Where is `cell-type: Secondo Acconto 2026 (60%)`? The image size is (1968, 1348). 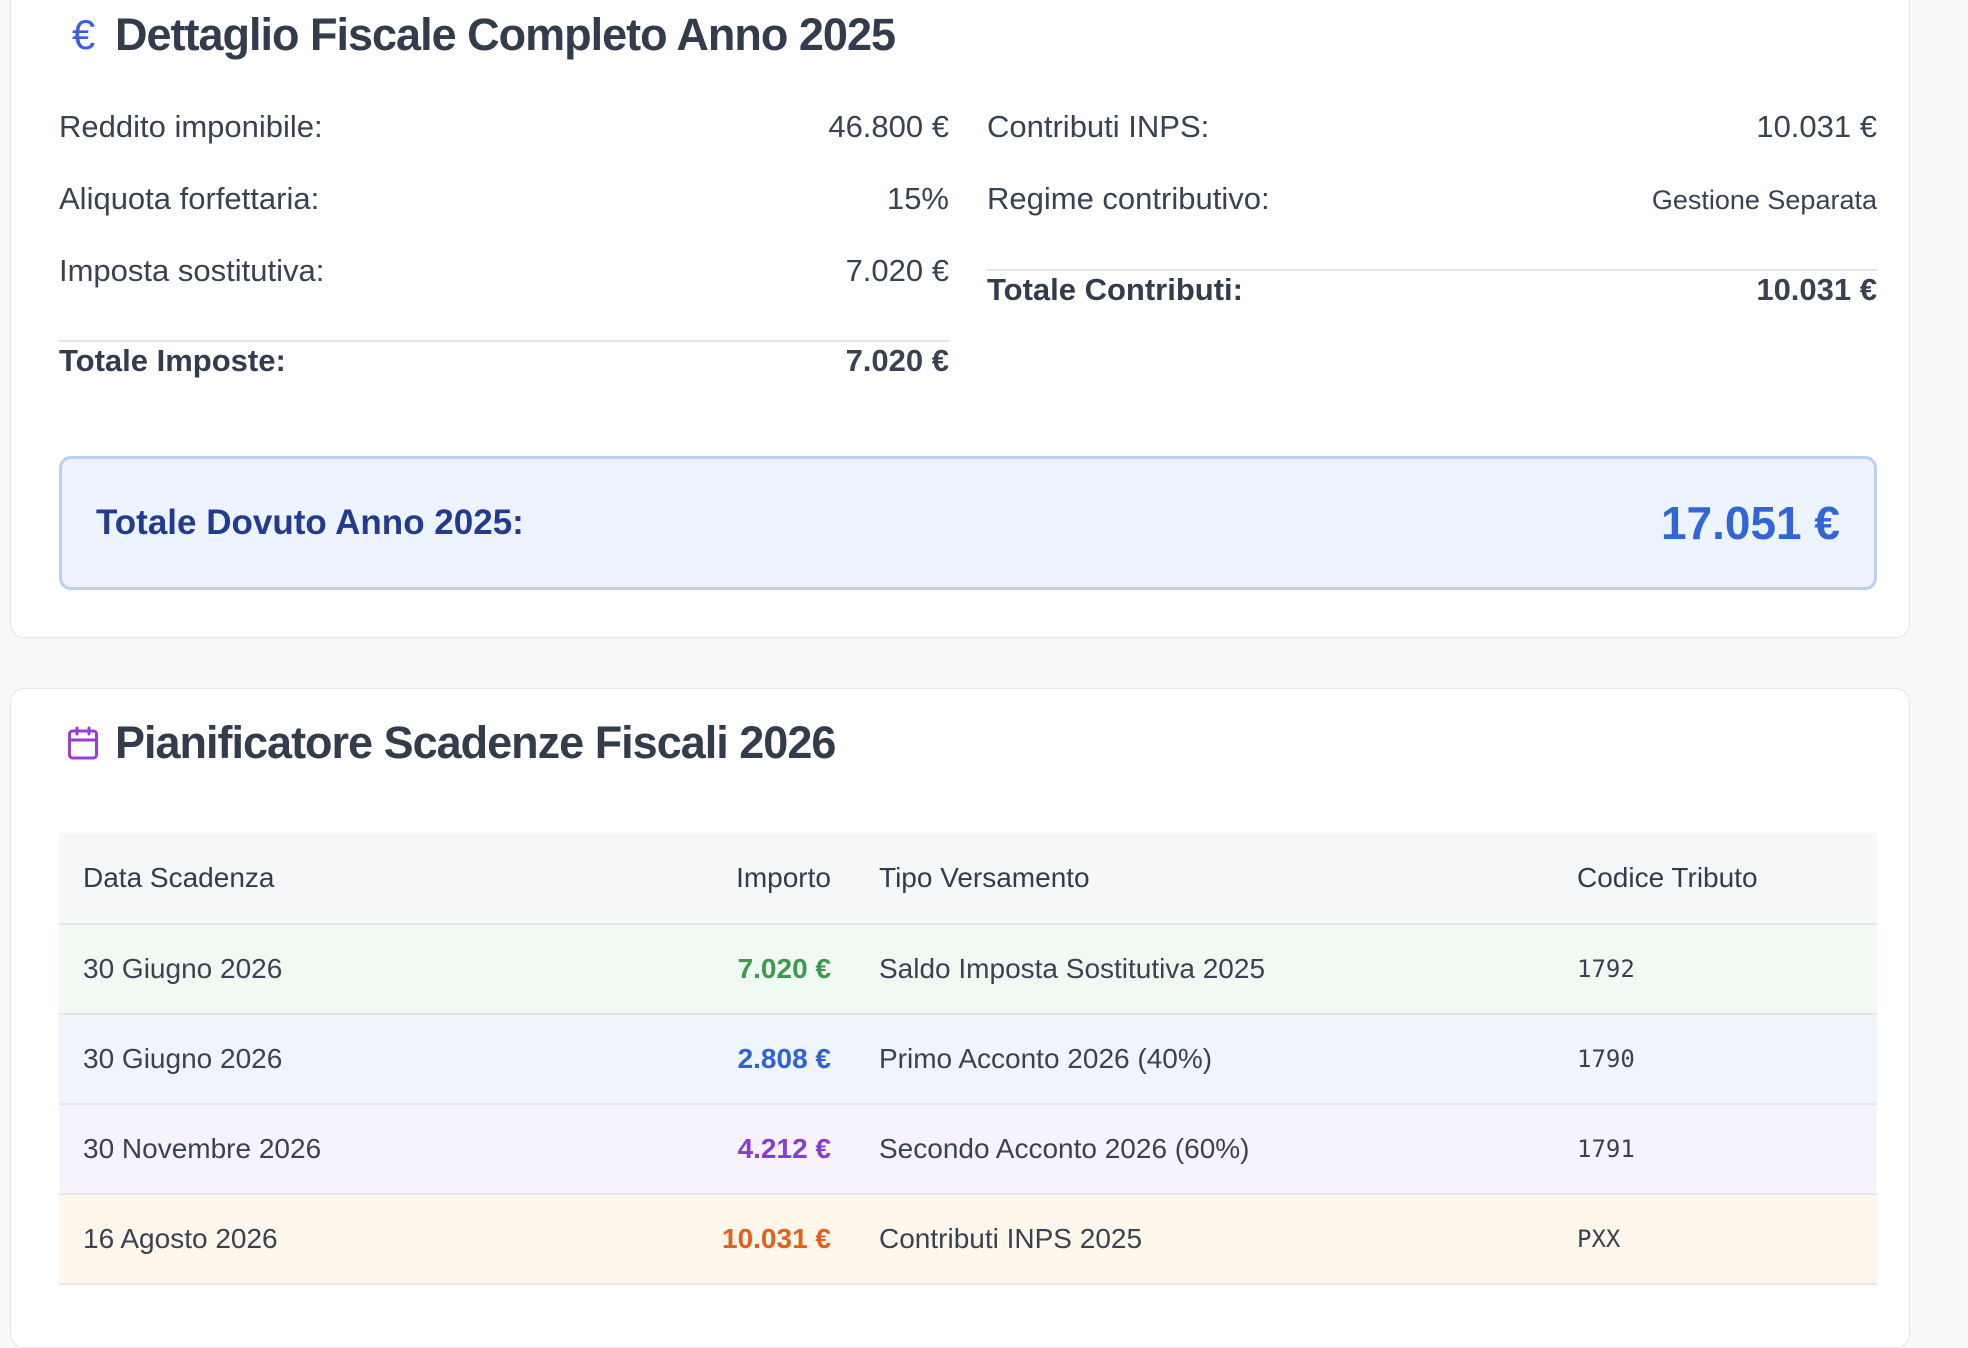
cell-type: Secondo Acconto 2026 (60%) is located at coordinates (1204, 1149).